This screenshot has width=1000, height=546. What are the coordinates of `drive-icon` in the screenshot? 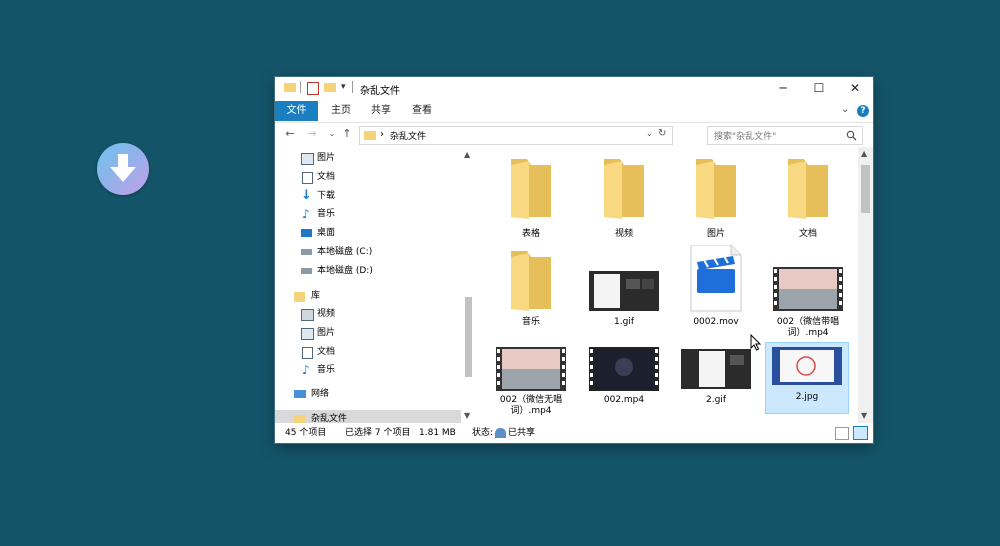 It's located at (306, 271).